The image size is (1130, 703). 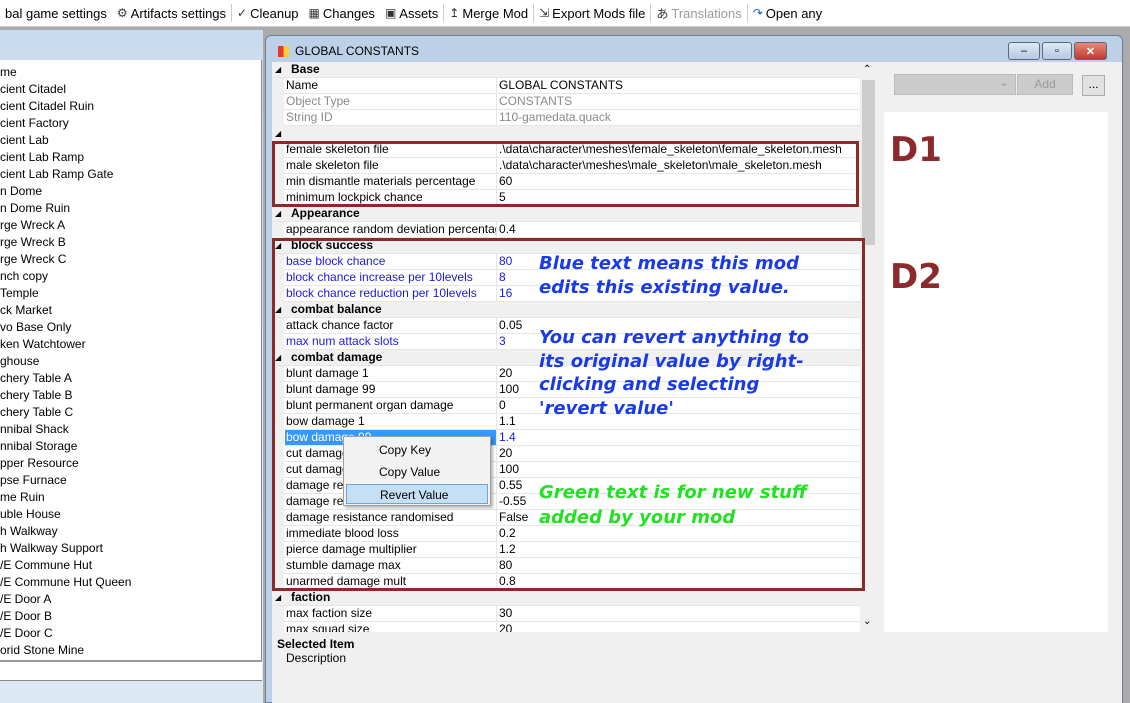 I want to click on list-item: me Ruin, so click(x=130, y=497).